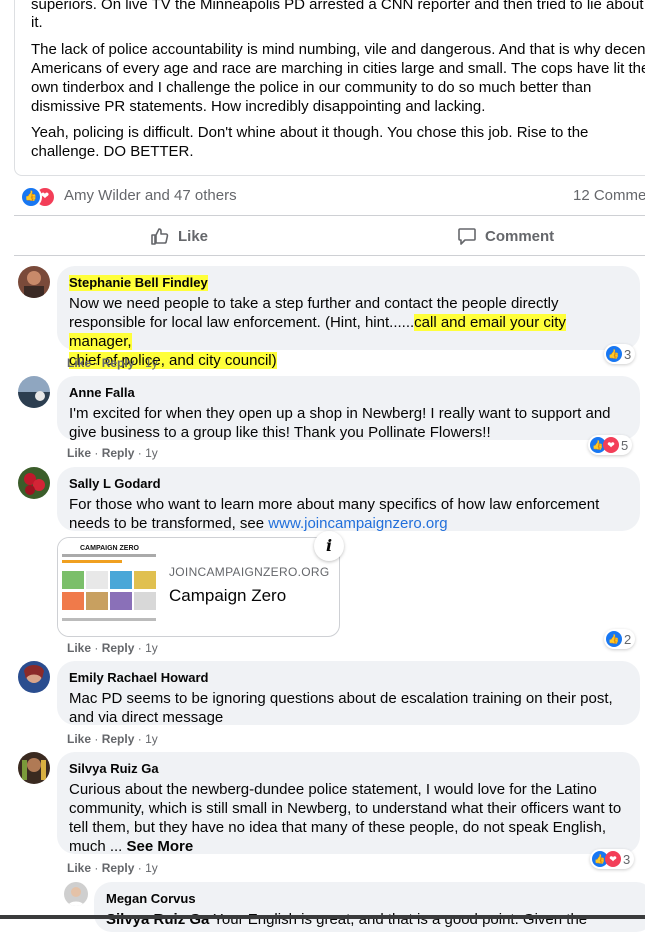 The height and width of the screenshot is (932, 645). I want to click on comment-reaction-count: 👍 3, so click(620, 354).